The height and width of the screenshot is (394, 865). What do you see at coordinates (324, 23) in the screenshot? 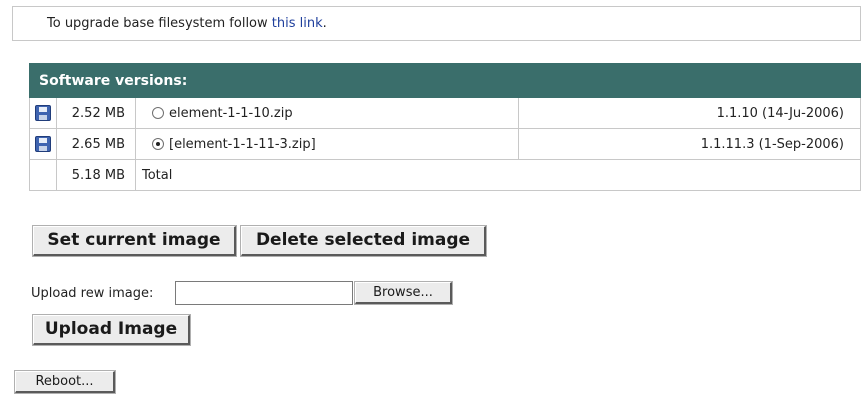
I see `upgrade-notice-suffix: .` at bounding box center [324, 23].